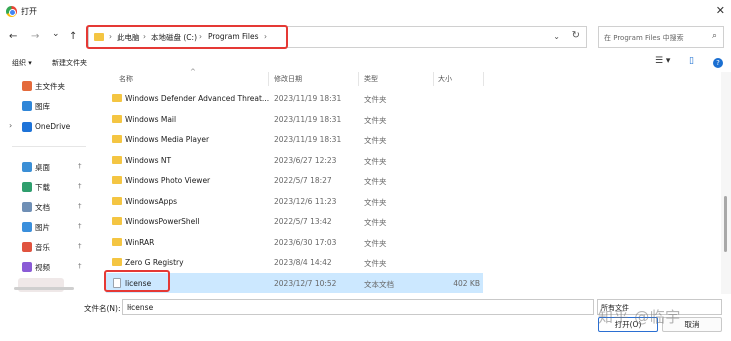  Describe the element at coordinates (644, 38) in the screenshot. I see `search-input: 在 Program Files 中搜索` at that location.